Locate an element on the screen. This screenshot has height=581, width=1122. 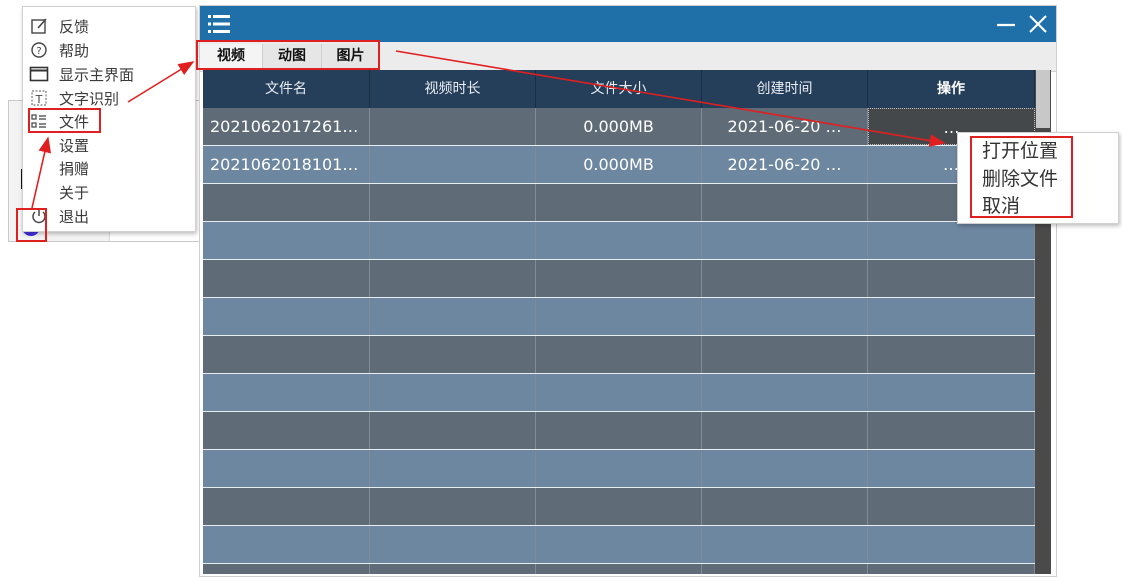
text-recognition-icon: T is located at coordinates (39, 98).